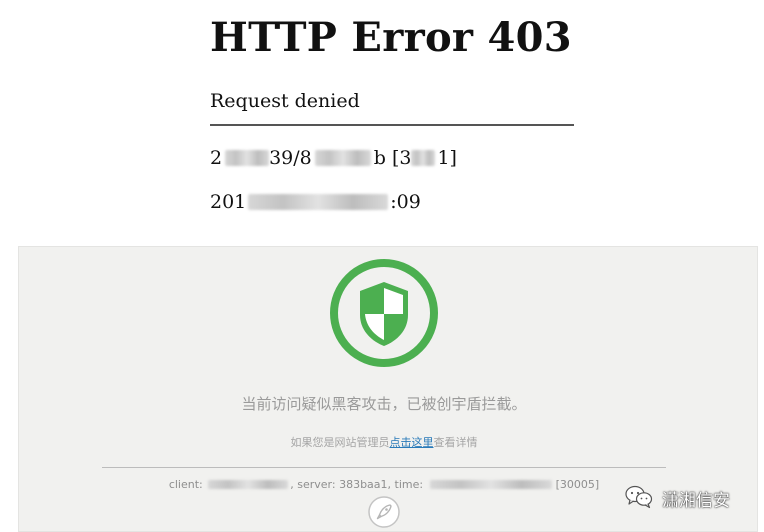  I want to click on header-divider, so click(392, 125).